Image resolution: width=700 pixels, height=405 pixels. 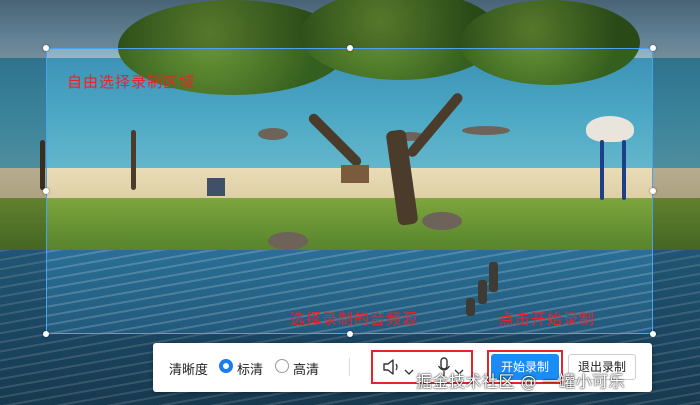 I want to click on resize-handle-right, so click(x=653, y=191).